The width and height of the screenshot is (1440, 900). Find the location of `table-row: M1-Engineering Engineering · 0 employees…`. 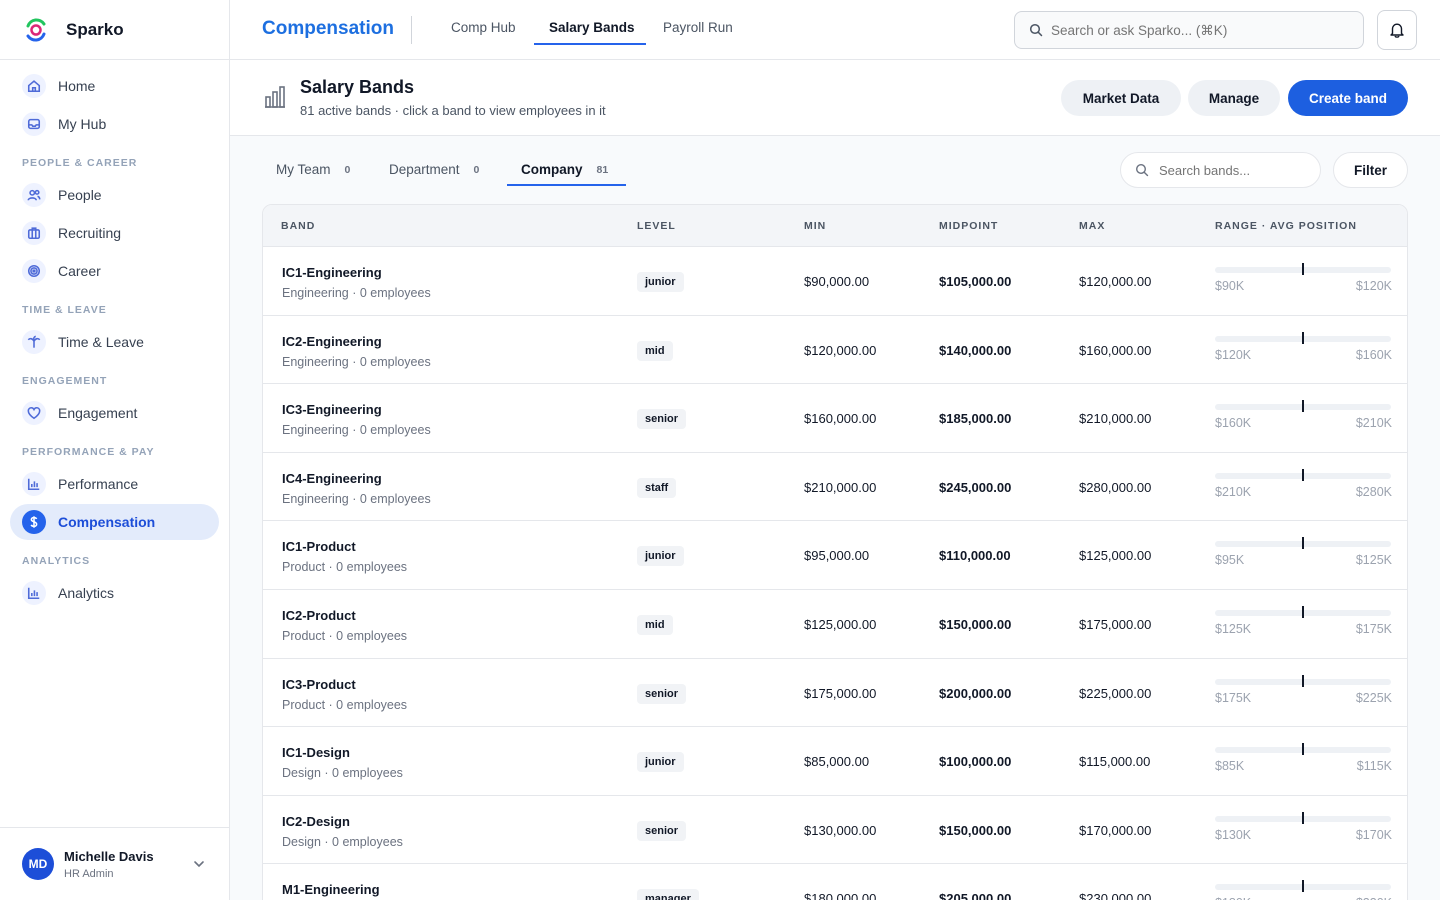

table-row: M1-Engineering Engineering · 0 employees… is located at coordinates (835, 882).